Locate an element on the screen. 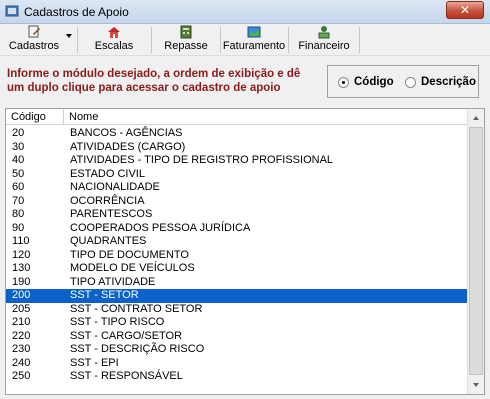  list-item: 200 SST - SETOR is located at coordinates (237, 296).